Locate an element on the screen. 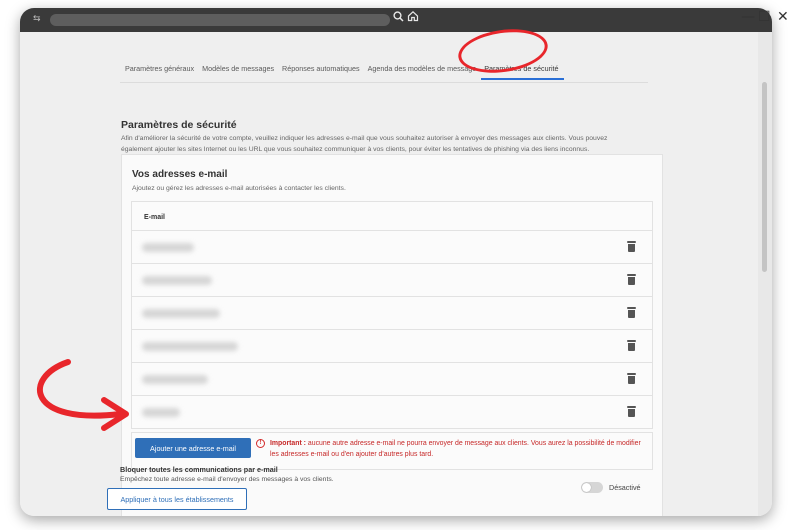 This screenshot has width=798, height=530. annotation-arrow is located at coordinates (83, 395).